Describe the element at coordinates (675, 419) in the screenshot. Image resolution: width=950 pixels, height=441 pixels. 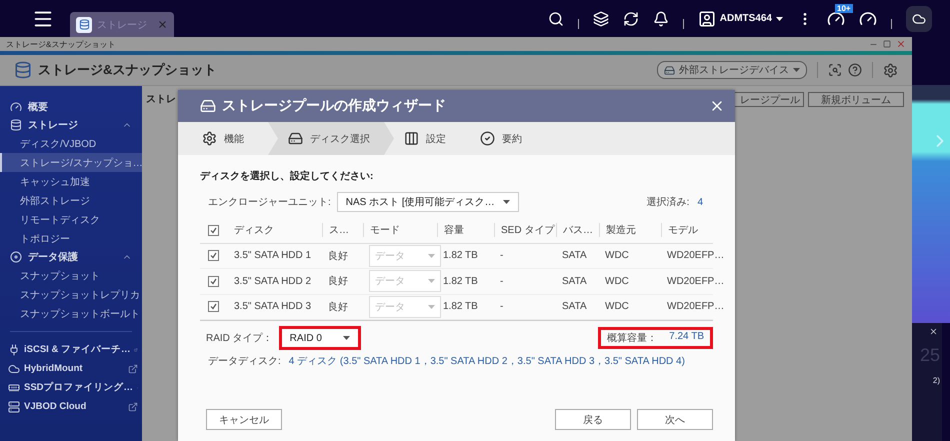
I see `next-button: 次へ` at that location.